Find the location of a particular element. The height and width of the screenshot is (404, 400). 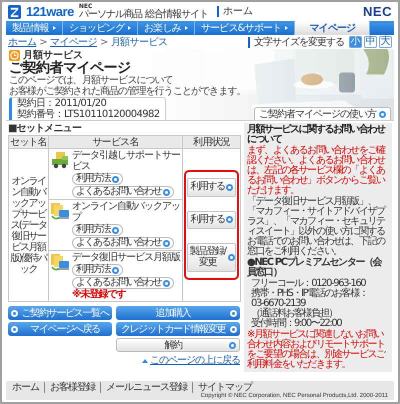

sidebar-title: 月額サービスに関するお問い合わせについて is located at coordinates (316, 135).